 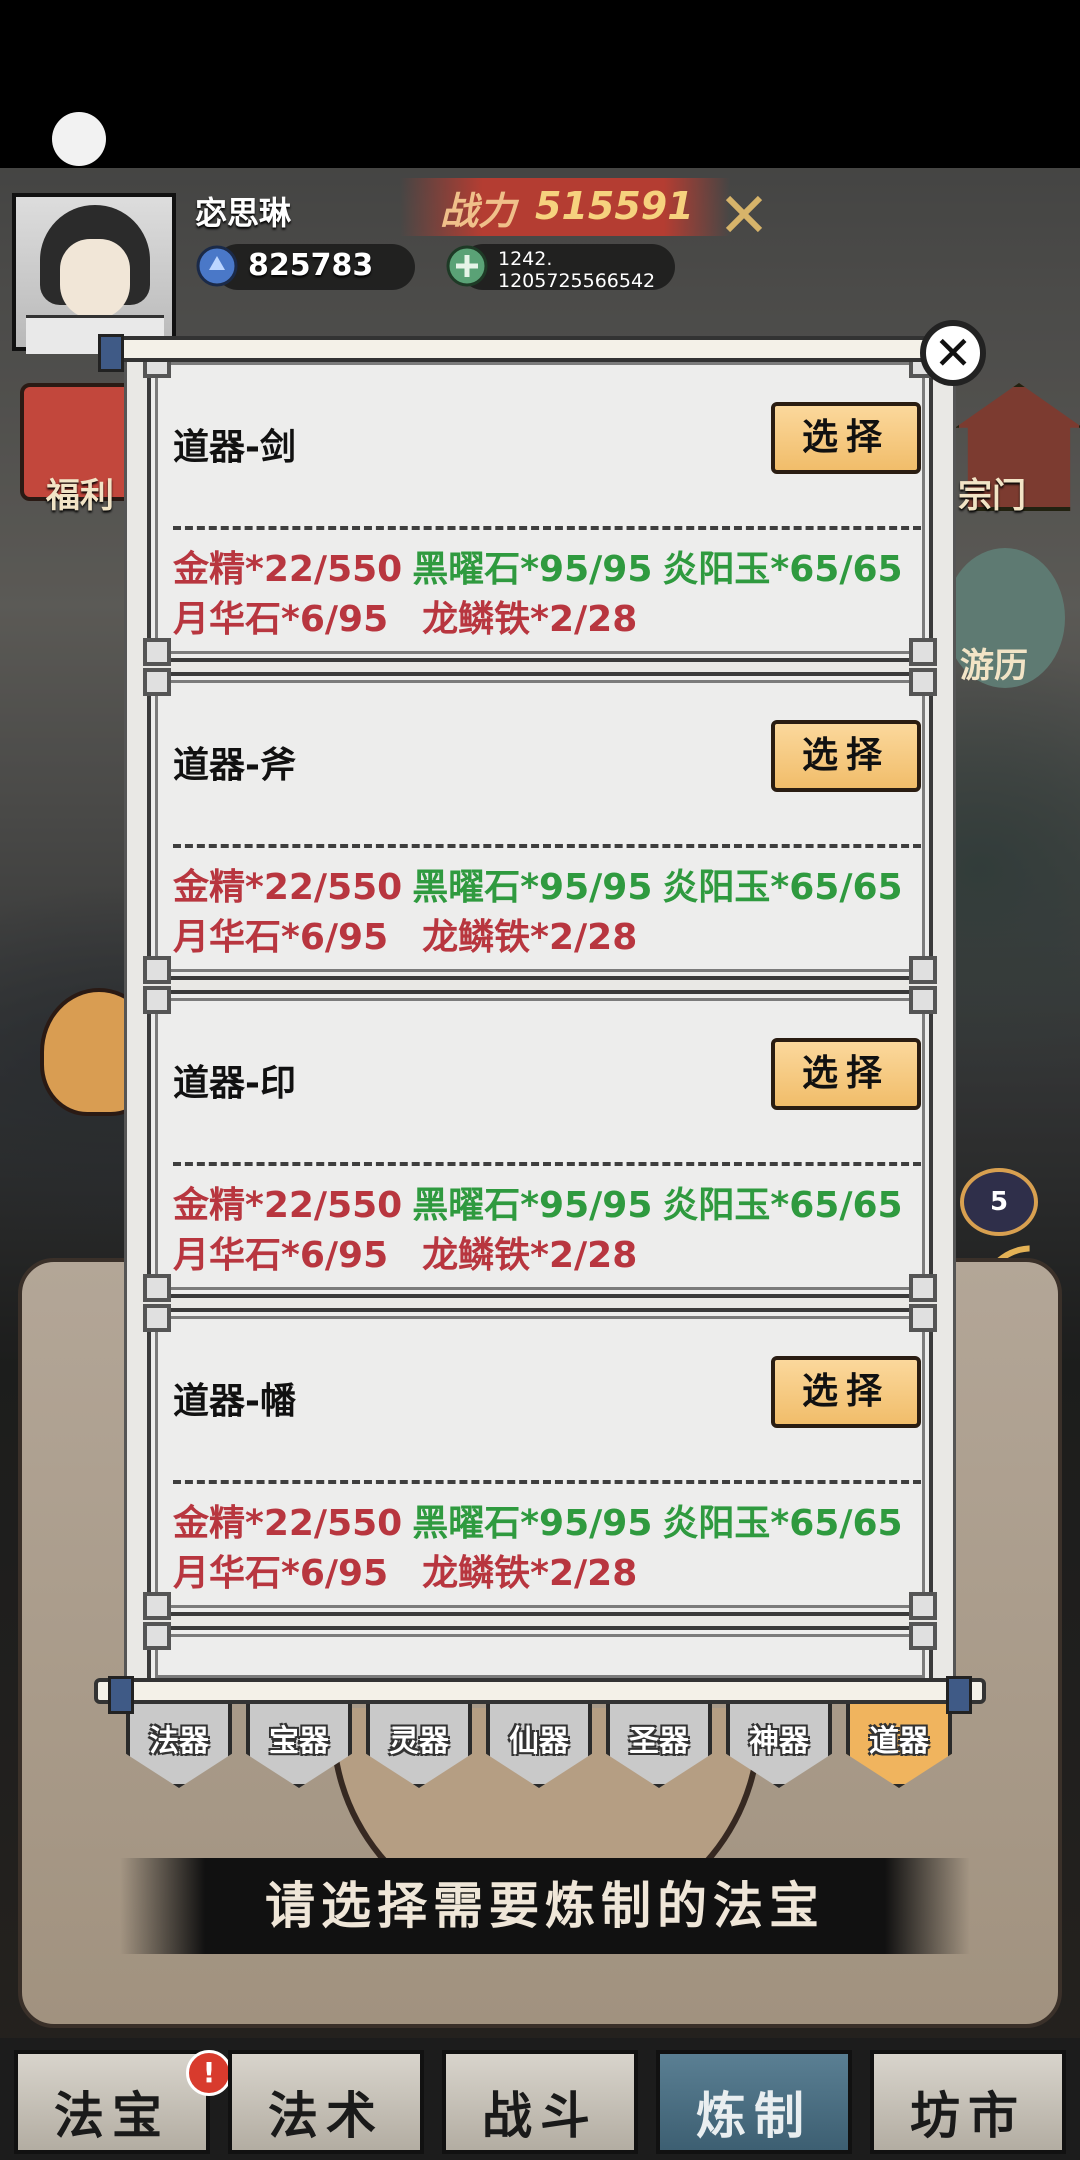 What do you see at coordinates (545, 1906) in the screenshot?
I see `forge-prompt: 请选择需要炼制的法宝` at bounding box center [545, 1906].